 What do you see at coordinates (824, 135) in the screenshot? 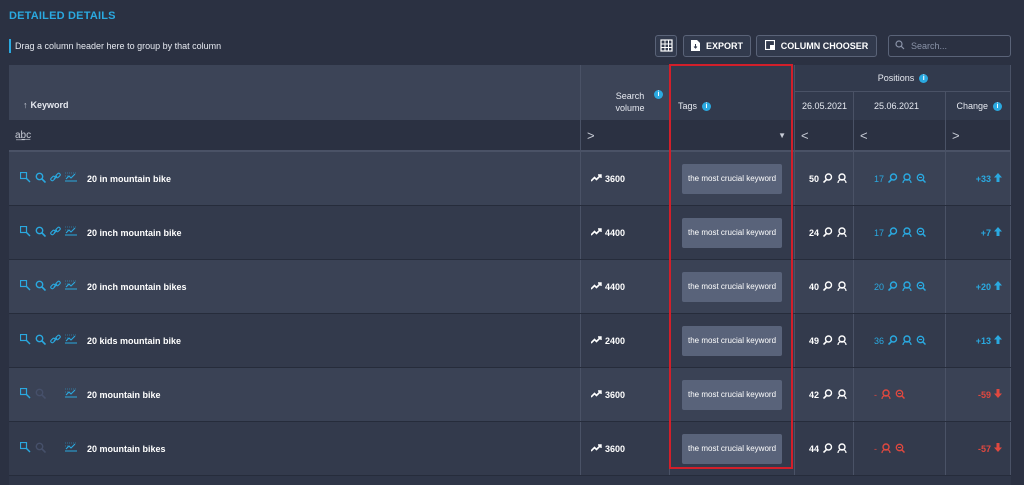
I see `date1-filter: <` at bounding box center [824, 135].